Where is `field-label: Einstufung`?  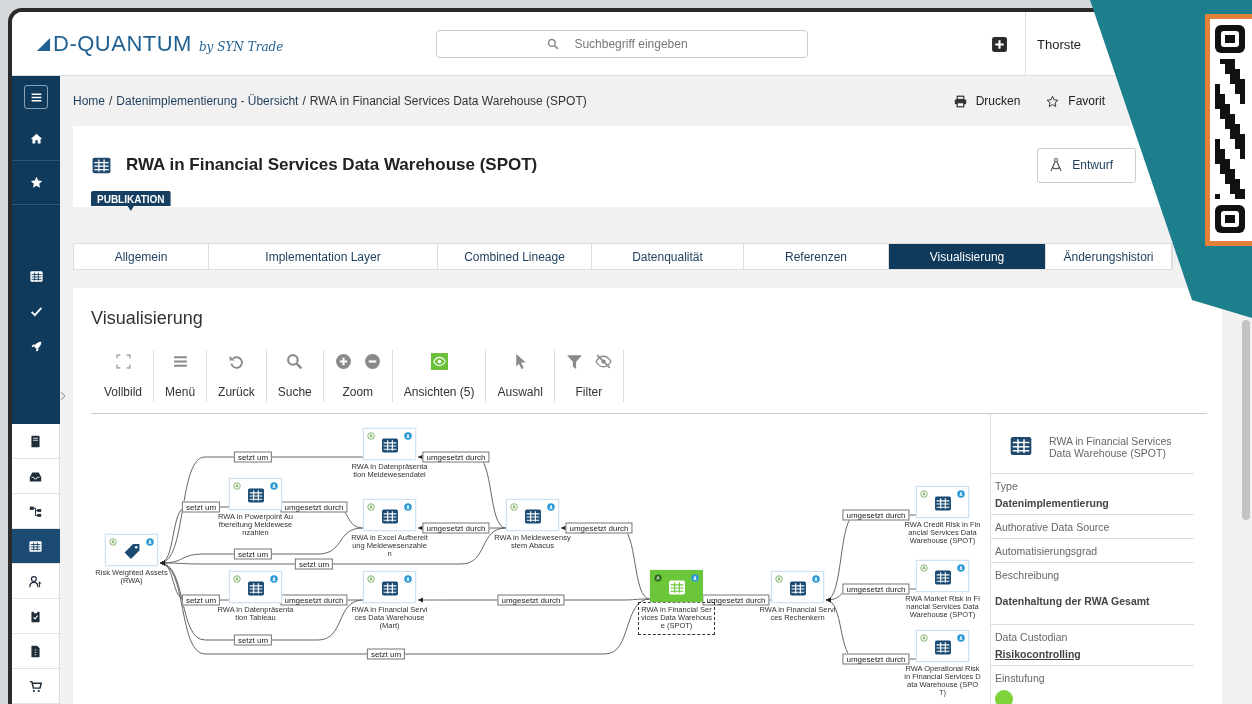 field-label: Einstufung is located at coordinates (1020, 678).